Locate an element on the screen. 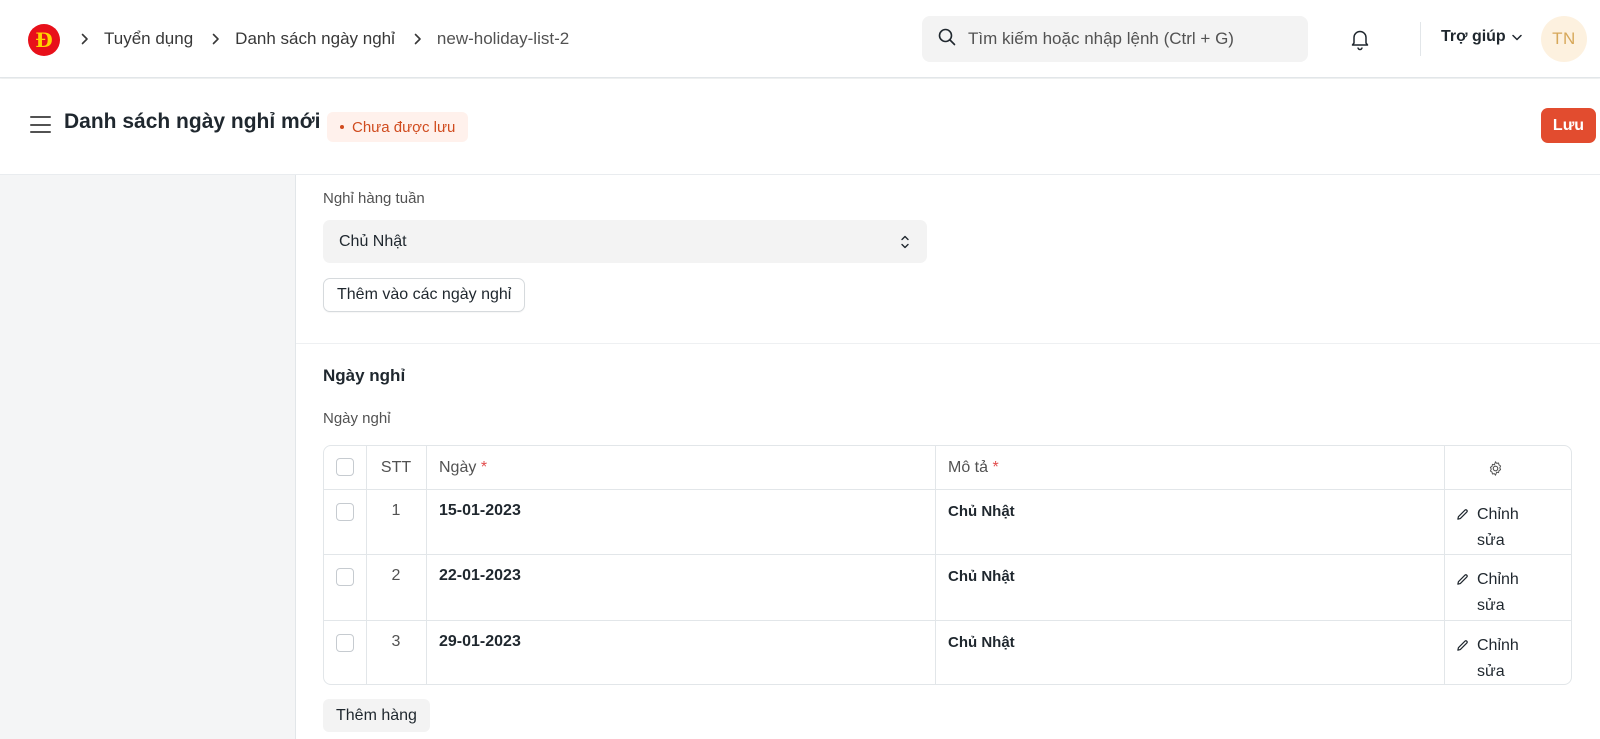 This screenshot has height=739, width=1600. select-all-checkbox is located at coordinates (345, 467).